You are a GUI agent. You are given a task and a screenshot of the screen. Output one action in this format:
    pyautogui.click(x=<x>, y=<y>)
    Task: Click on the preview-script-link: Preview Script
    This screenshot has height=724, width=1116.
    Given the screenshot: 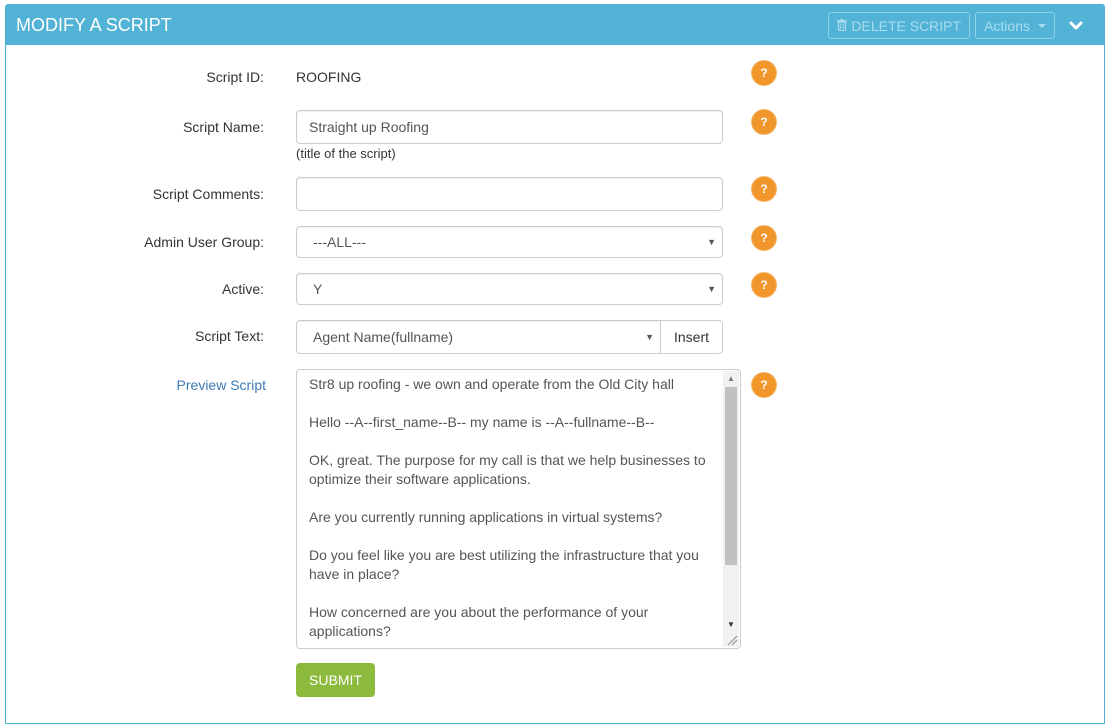 What is the action you would take?
    pyautogui.click(x=221, y=385)
    